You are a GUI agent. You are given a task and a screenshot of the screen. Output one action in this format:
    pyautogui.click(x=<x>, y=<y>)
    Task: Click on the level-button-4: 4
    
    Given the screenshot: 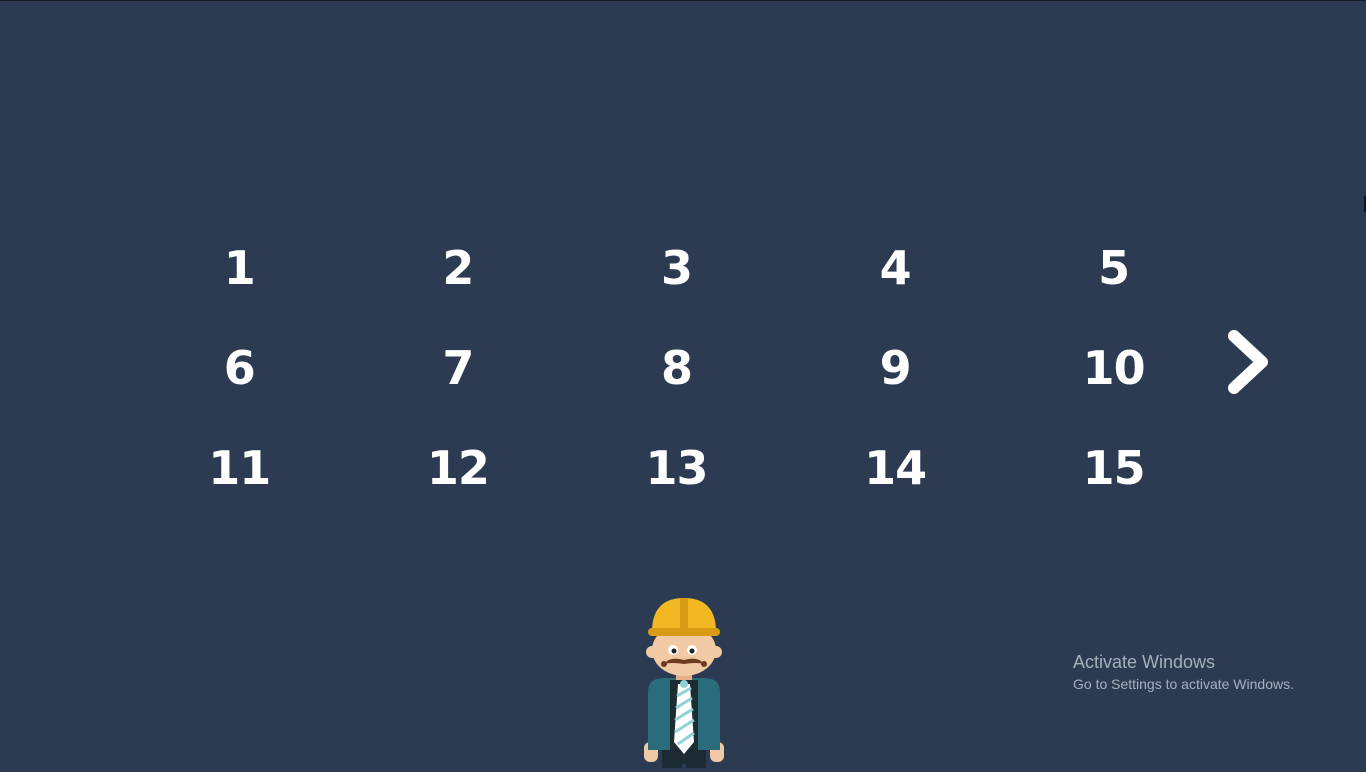 What is the action you would take?
    pyautogui.click(x=895, y=268)
    